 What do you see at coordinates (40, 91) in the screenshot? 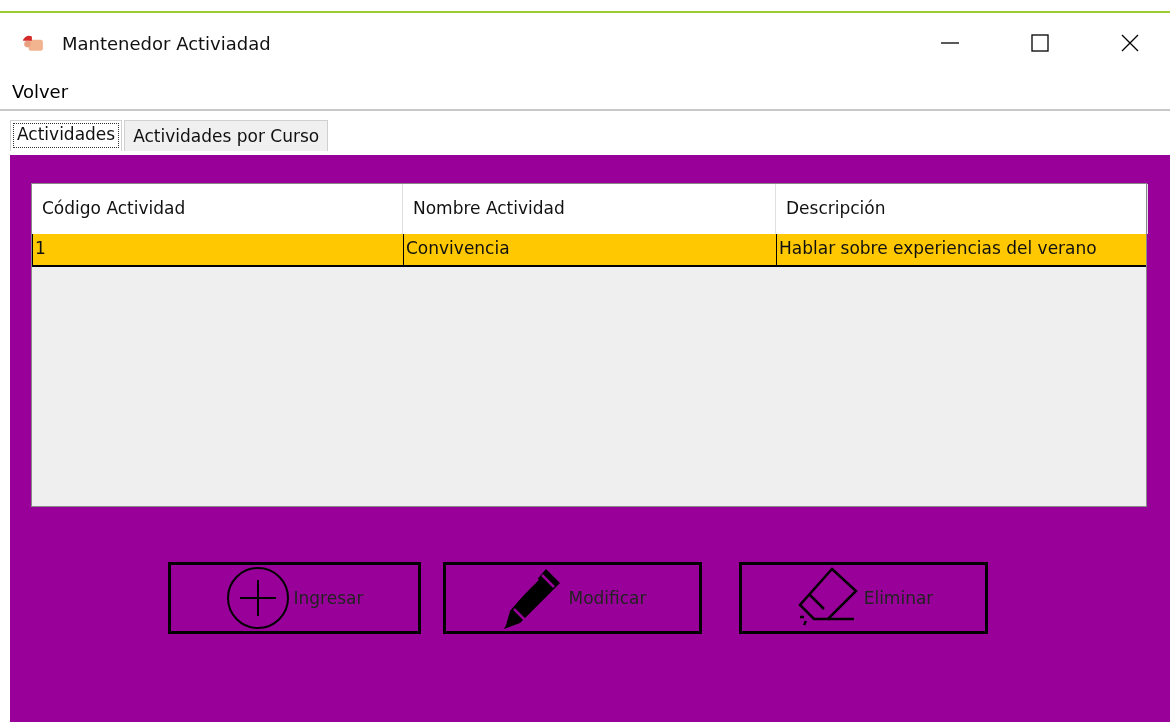
I see `menu-item: Volver` at bounding box center [40, 91].